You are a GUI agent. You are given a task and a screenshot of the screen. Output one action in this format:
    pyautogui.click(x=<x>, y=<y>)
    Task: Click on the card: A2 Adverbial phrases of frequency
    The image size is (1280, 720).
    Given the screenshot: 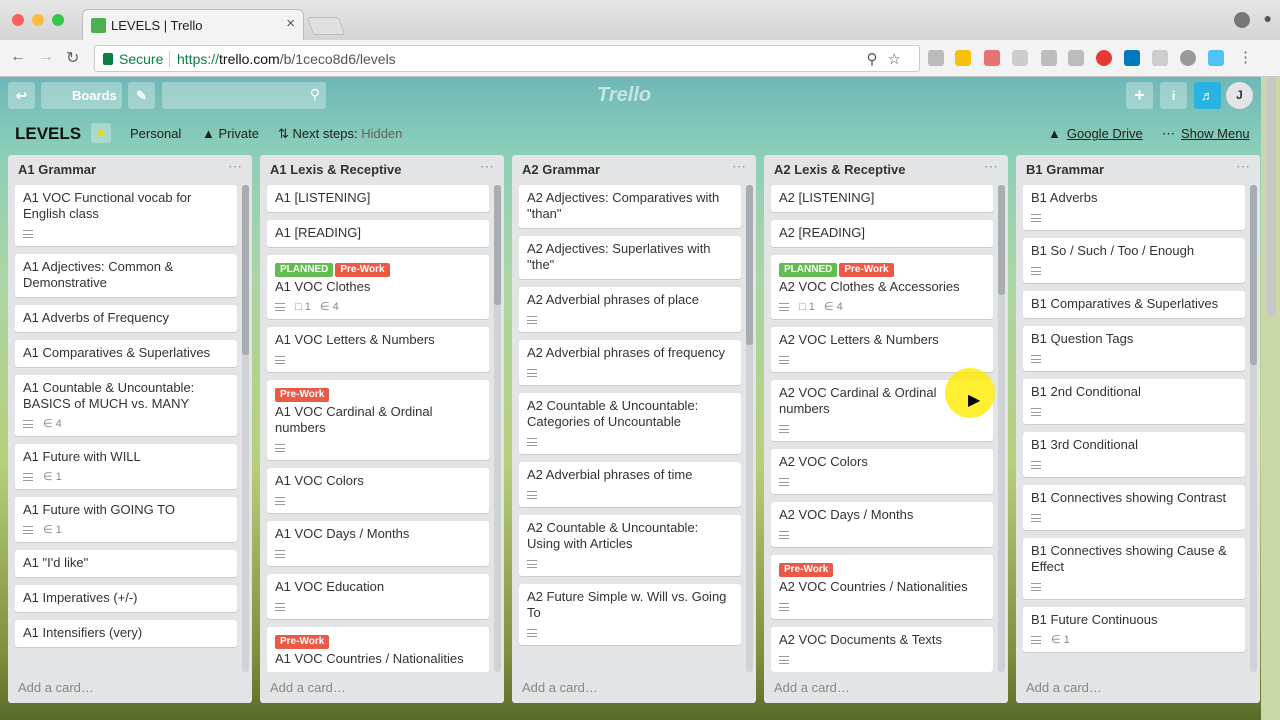 What is the action you would take?
    pyautogui.click(x=630, y=362)
    